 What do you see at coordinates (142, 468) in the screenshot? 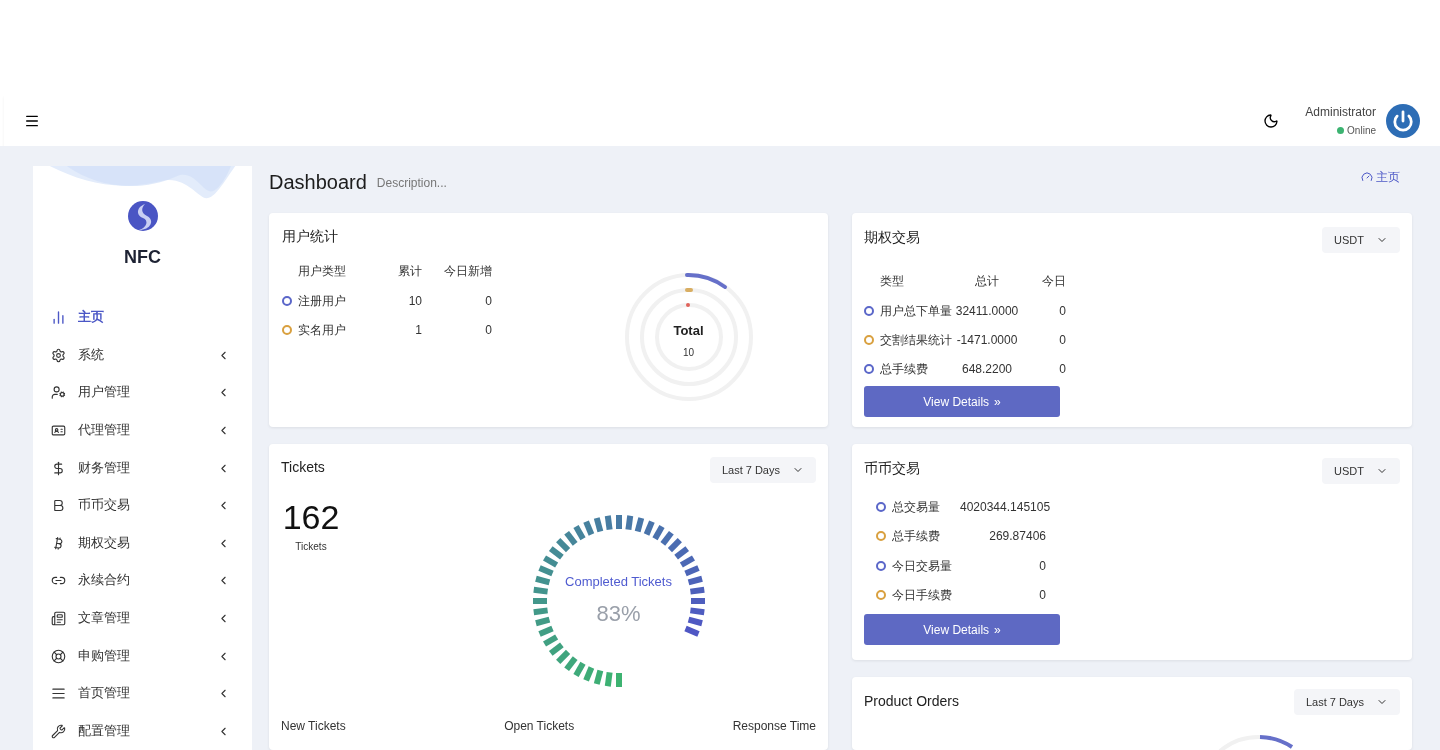
I see `sidebar-item: 财务管理` at bounding box center [142, 468].